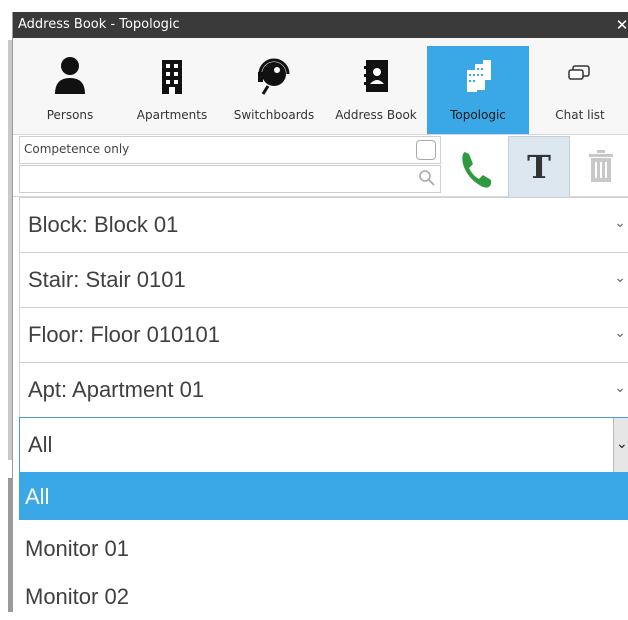 Image resolution: width=628 pixels, height=620 pixels. Describe the element at coordinates (172, 76) in the screenshot. I see `building-icon` at that location.